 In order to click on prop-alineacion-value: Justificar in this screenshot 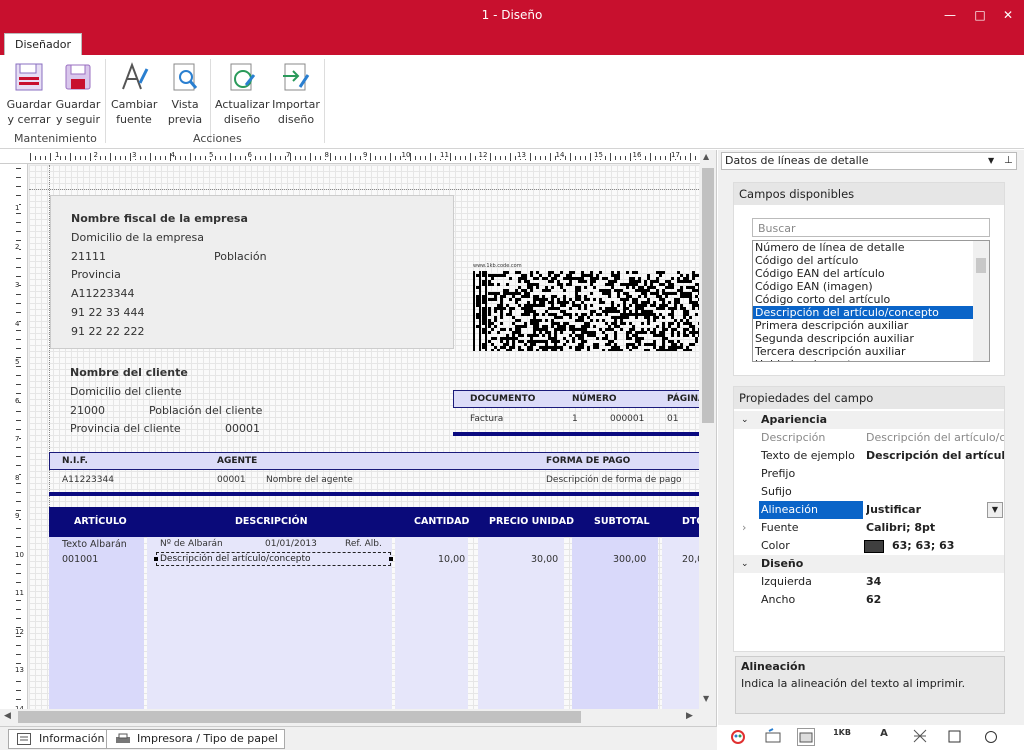, I will do `click(935, 510)`.